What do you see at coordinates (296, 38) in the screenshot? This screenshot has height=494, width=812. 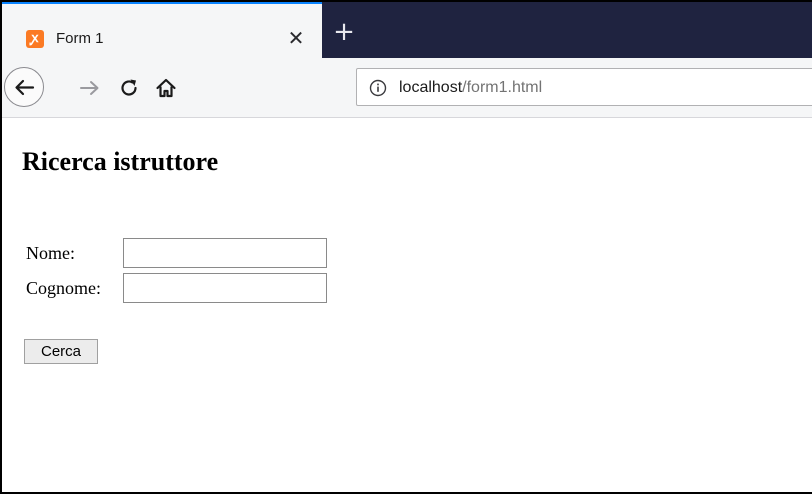 I see `close-tab-icon: ✕` at bounding box center [296, 38].